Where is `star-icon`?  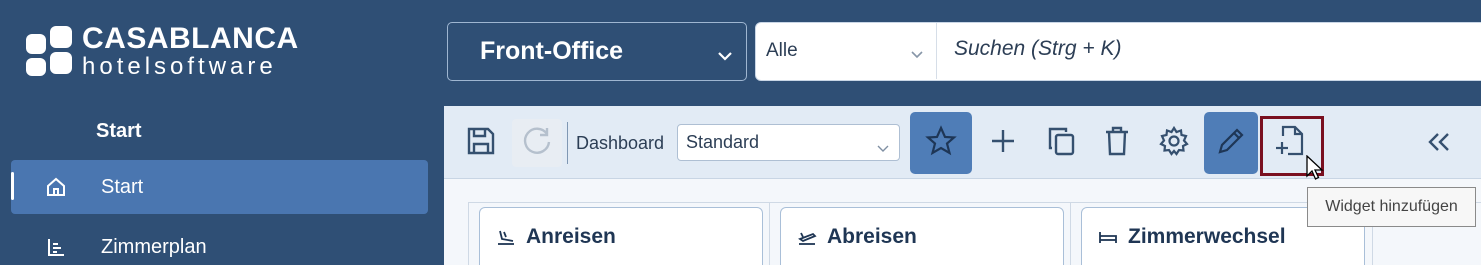 star-icon is located at coordinates (941, 143).